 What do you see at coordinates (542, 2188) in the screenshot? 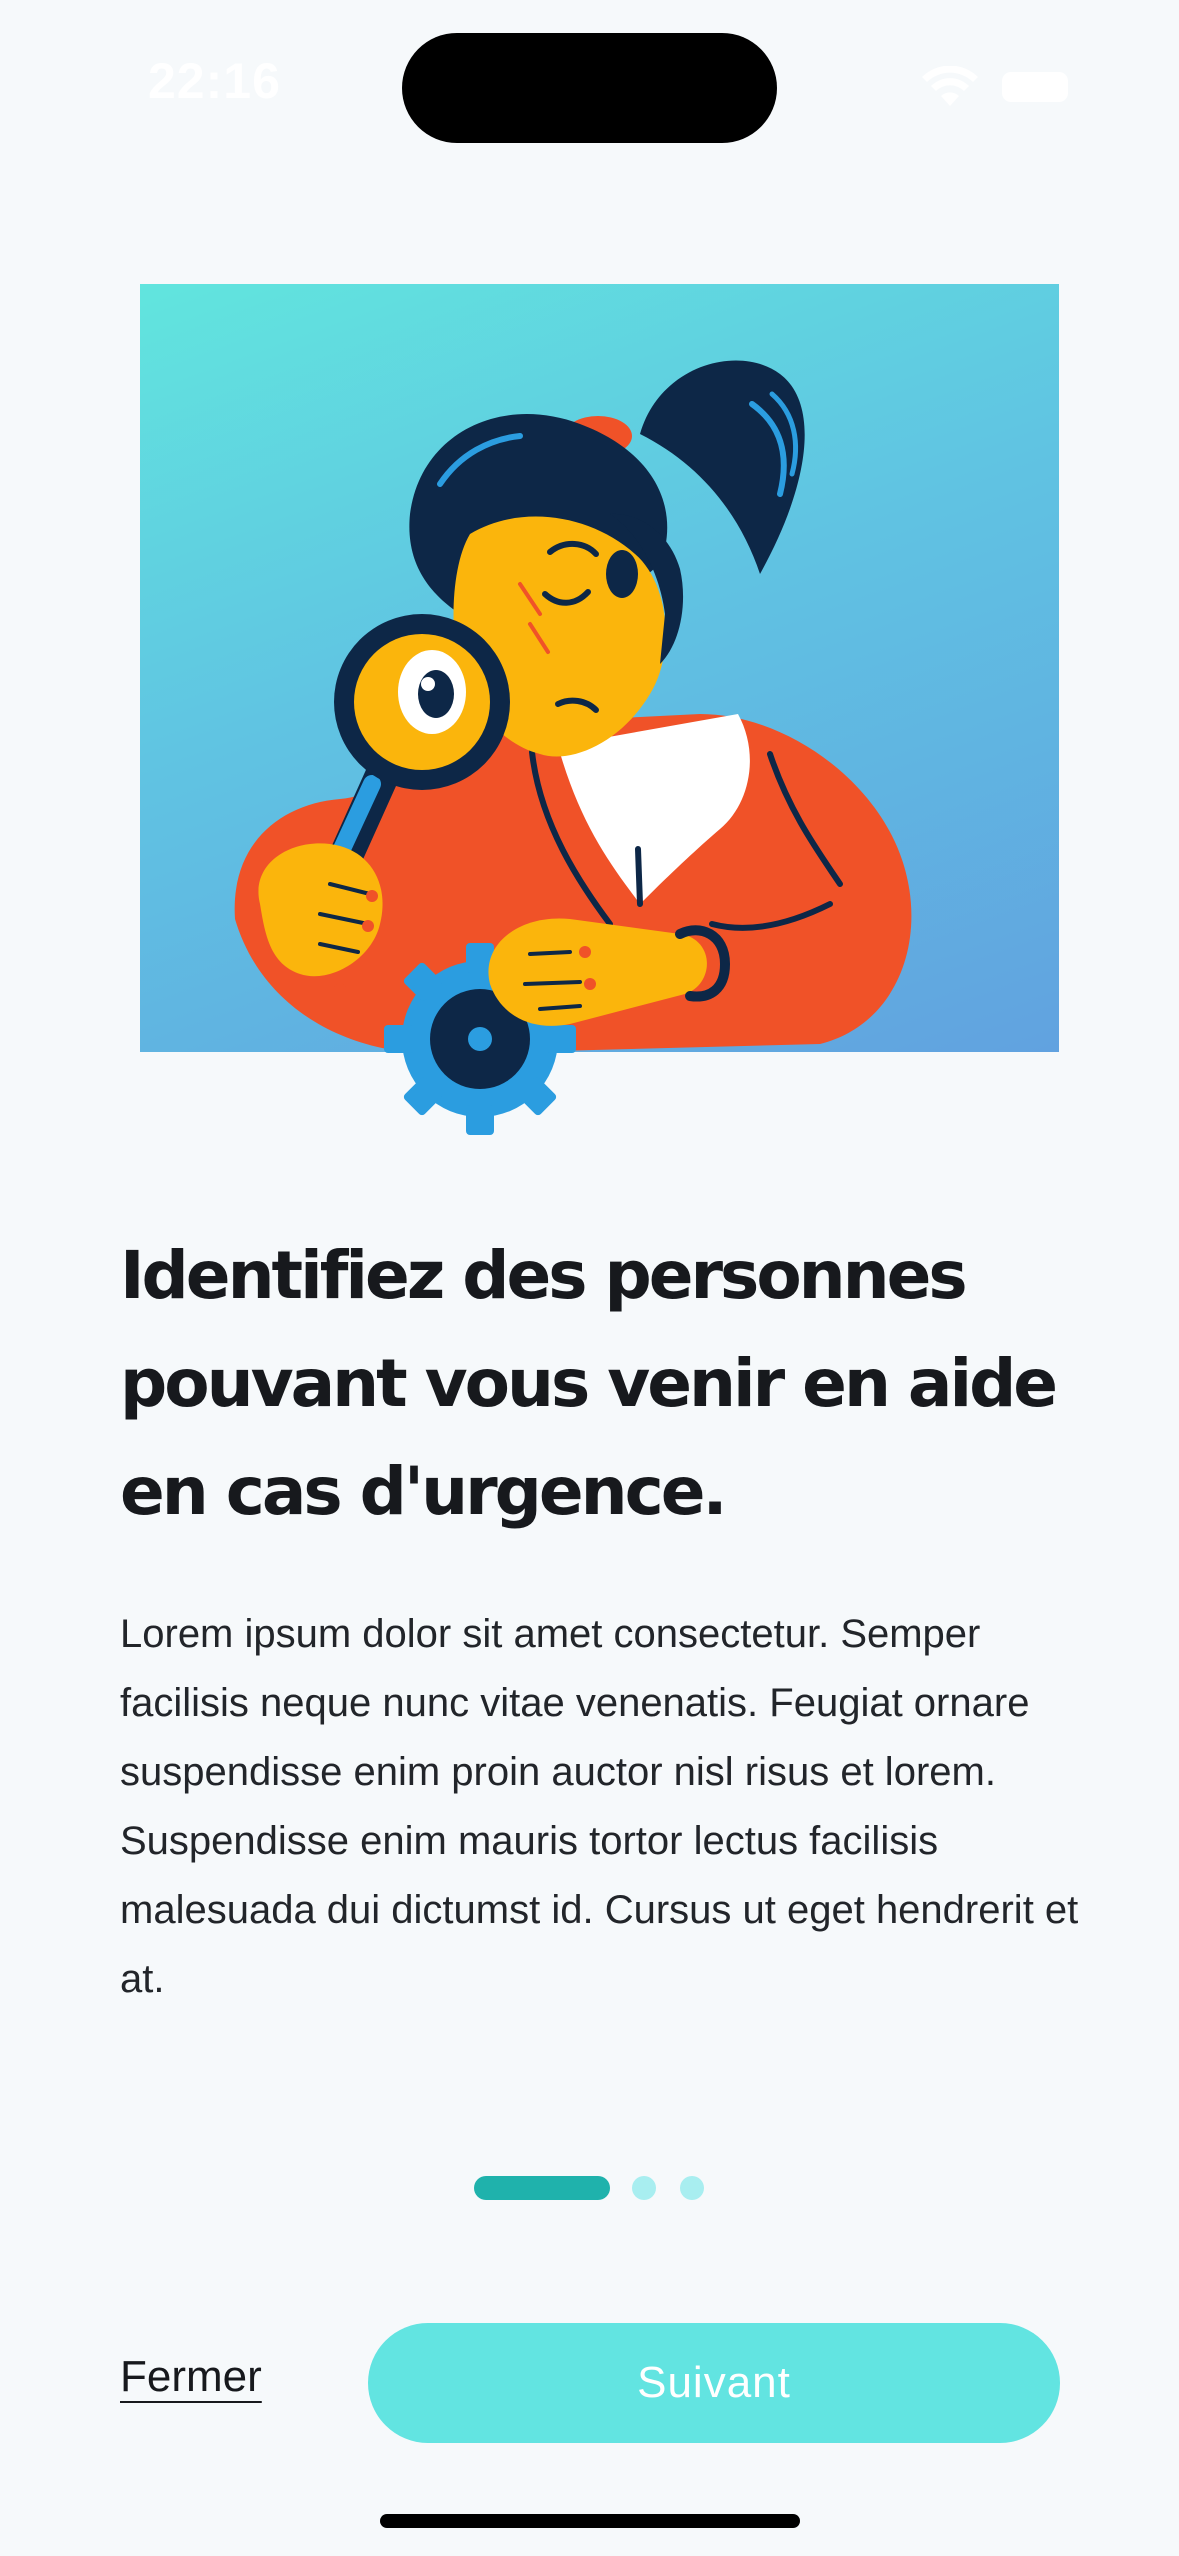
I see `page-dot-active` at bounding box center [542, 2188].